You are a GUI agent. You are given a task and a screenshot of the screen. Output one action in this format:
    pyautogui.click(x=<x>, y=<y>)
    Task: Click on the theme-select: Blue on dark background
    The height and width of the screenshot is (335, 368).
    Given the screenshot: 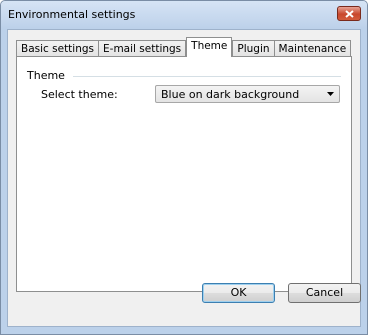 What is the action you would take?
    pyautogui.click(x=247, y=94)
    